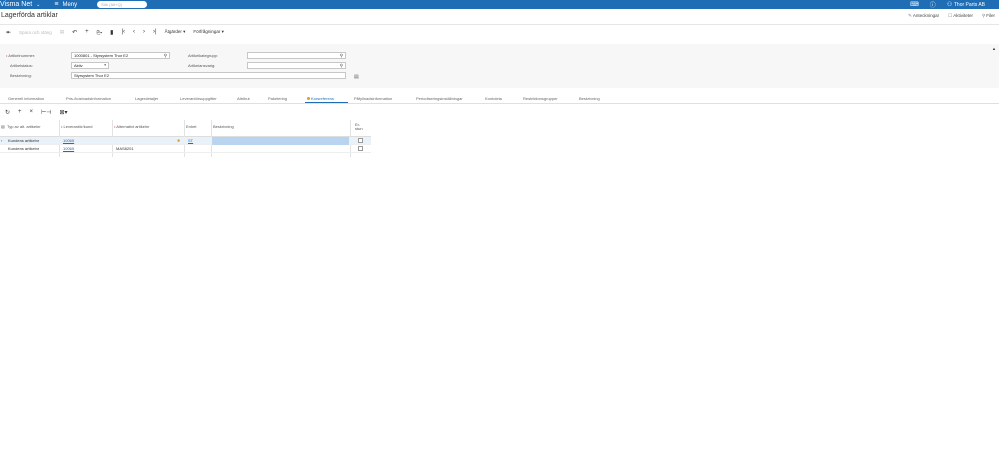  What do you see at coordinates (35, 32) in the screenshot?
I see `save-close-button: Spara och stäng` at bounding box center [35, 32].